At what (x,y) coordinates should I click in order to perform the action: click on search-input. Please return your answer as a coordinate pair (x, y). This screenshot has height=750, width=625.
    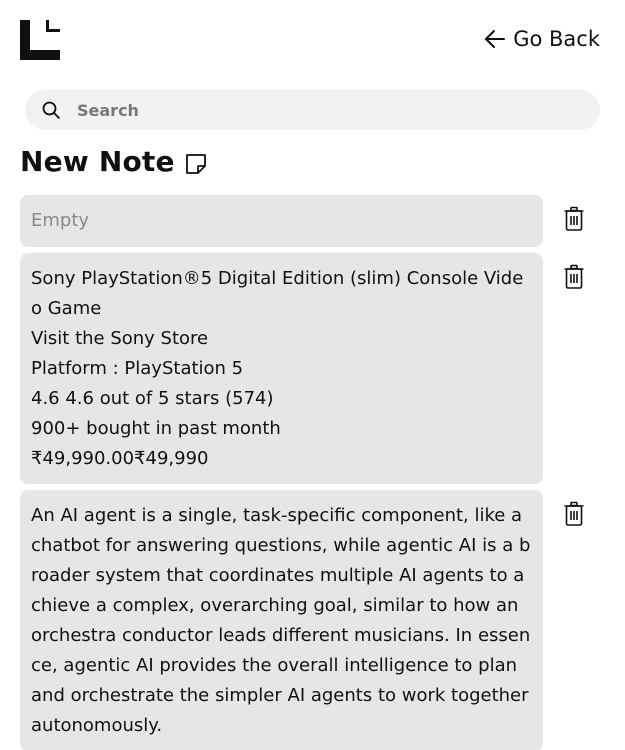
    Looking at the image, I should click on (317, 110).